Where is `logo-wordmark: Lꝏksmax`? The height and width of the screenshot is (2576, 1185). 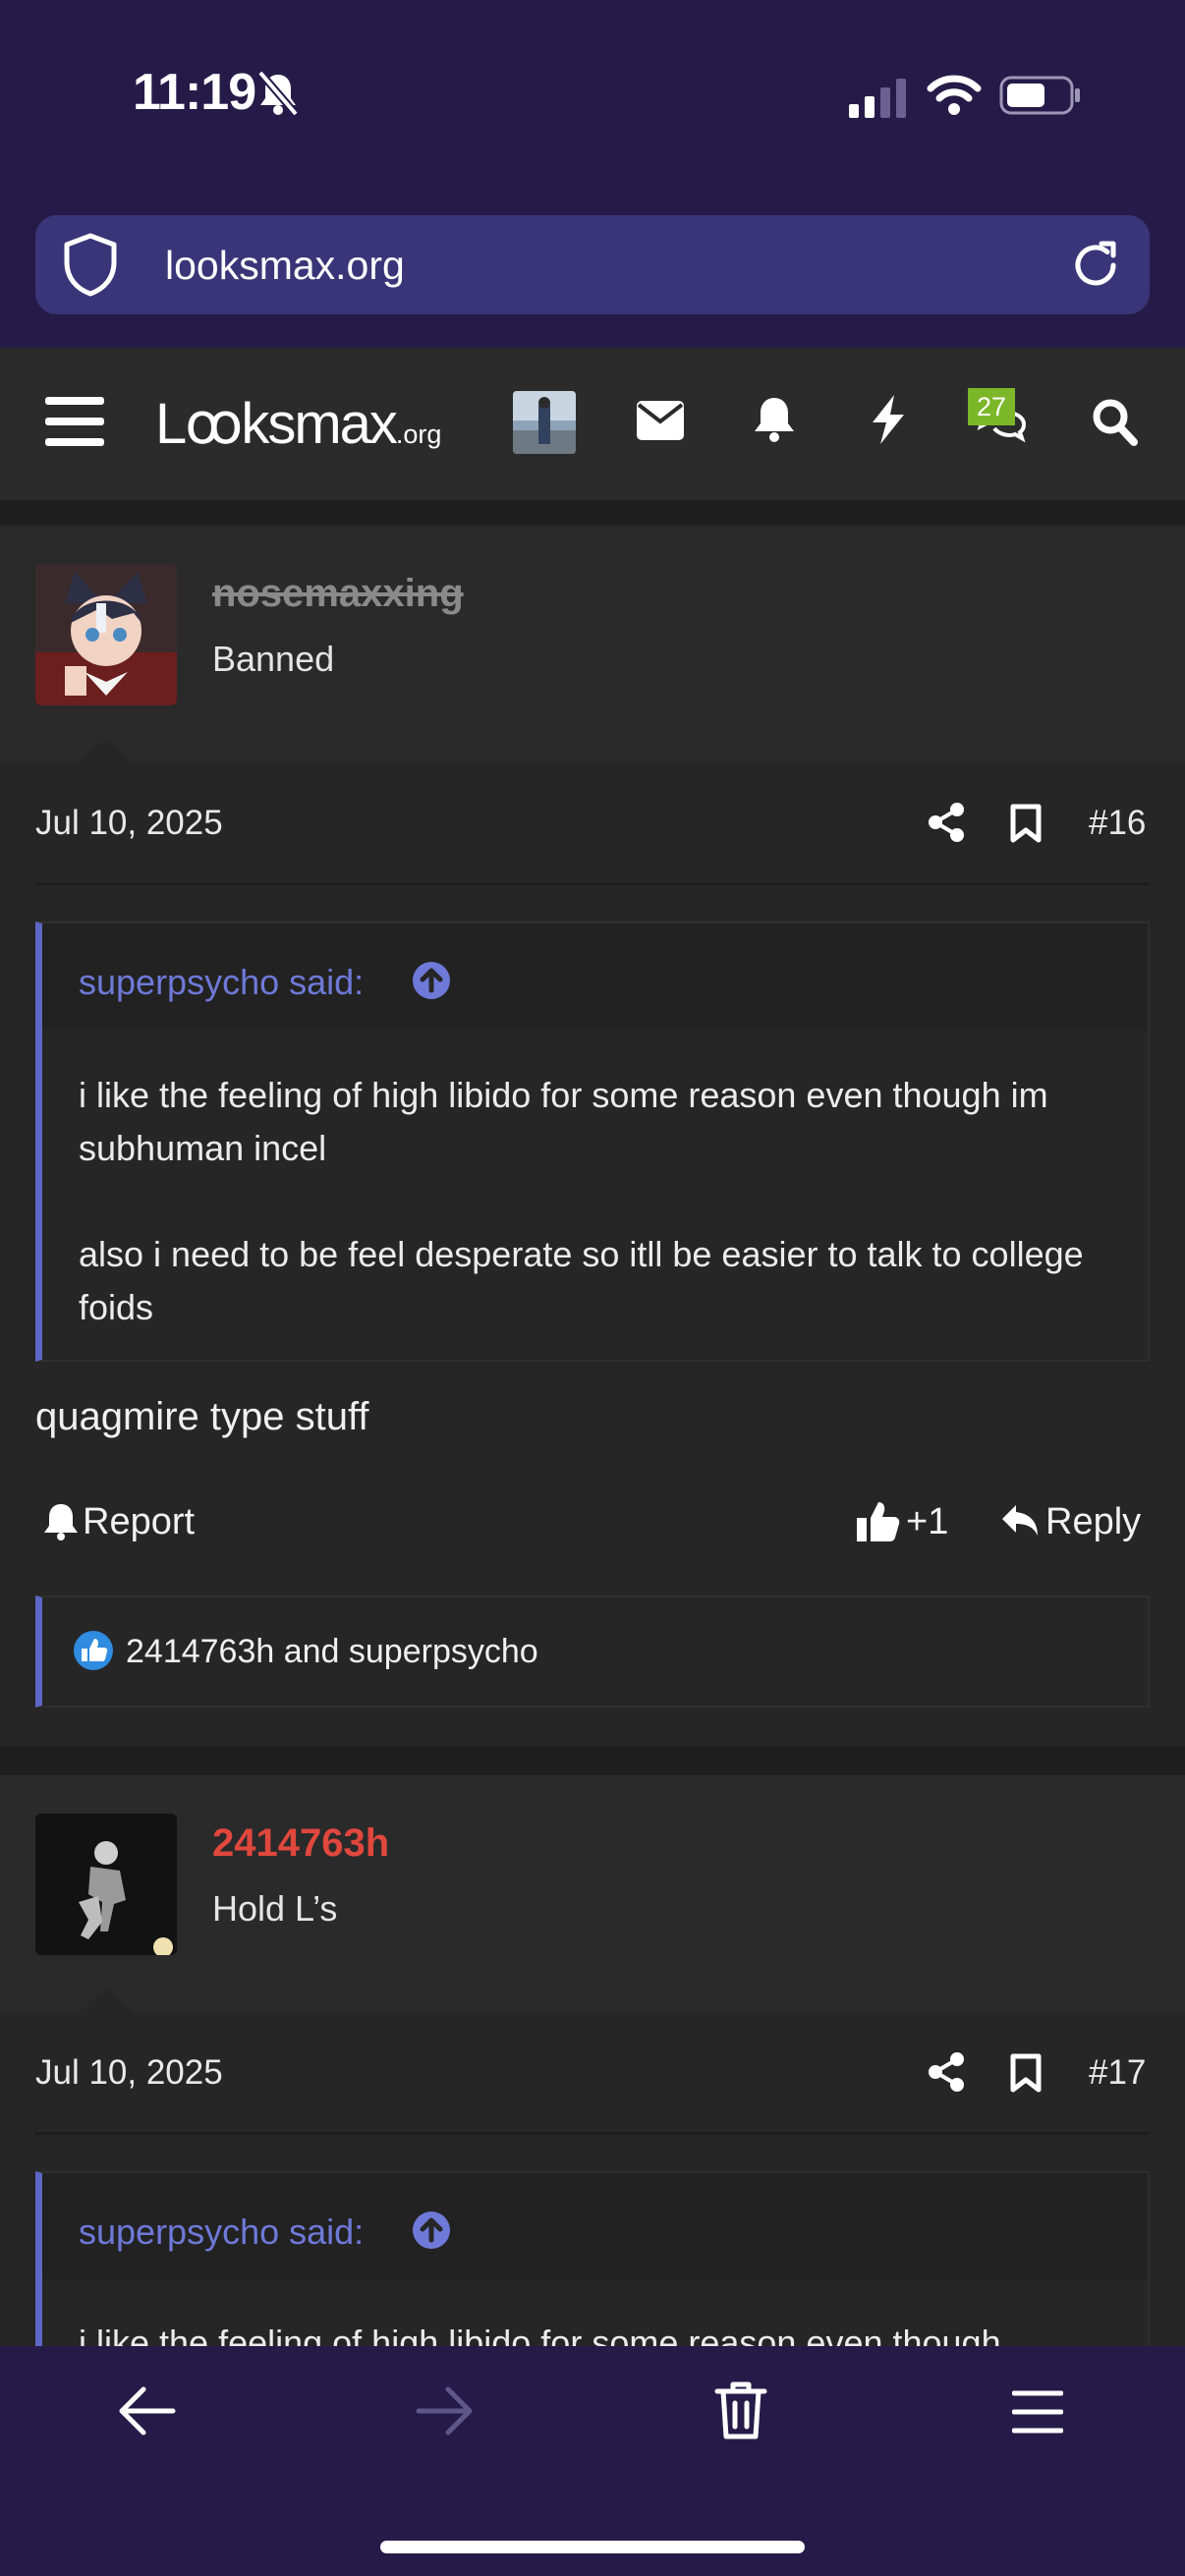 logo-wordmark: Lꝏksmax is located at coordinates (277, 424).